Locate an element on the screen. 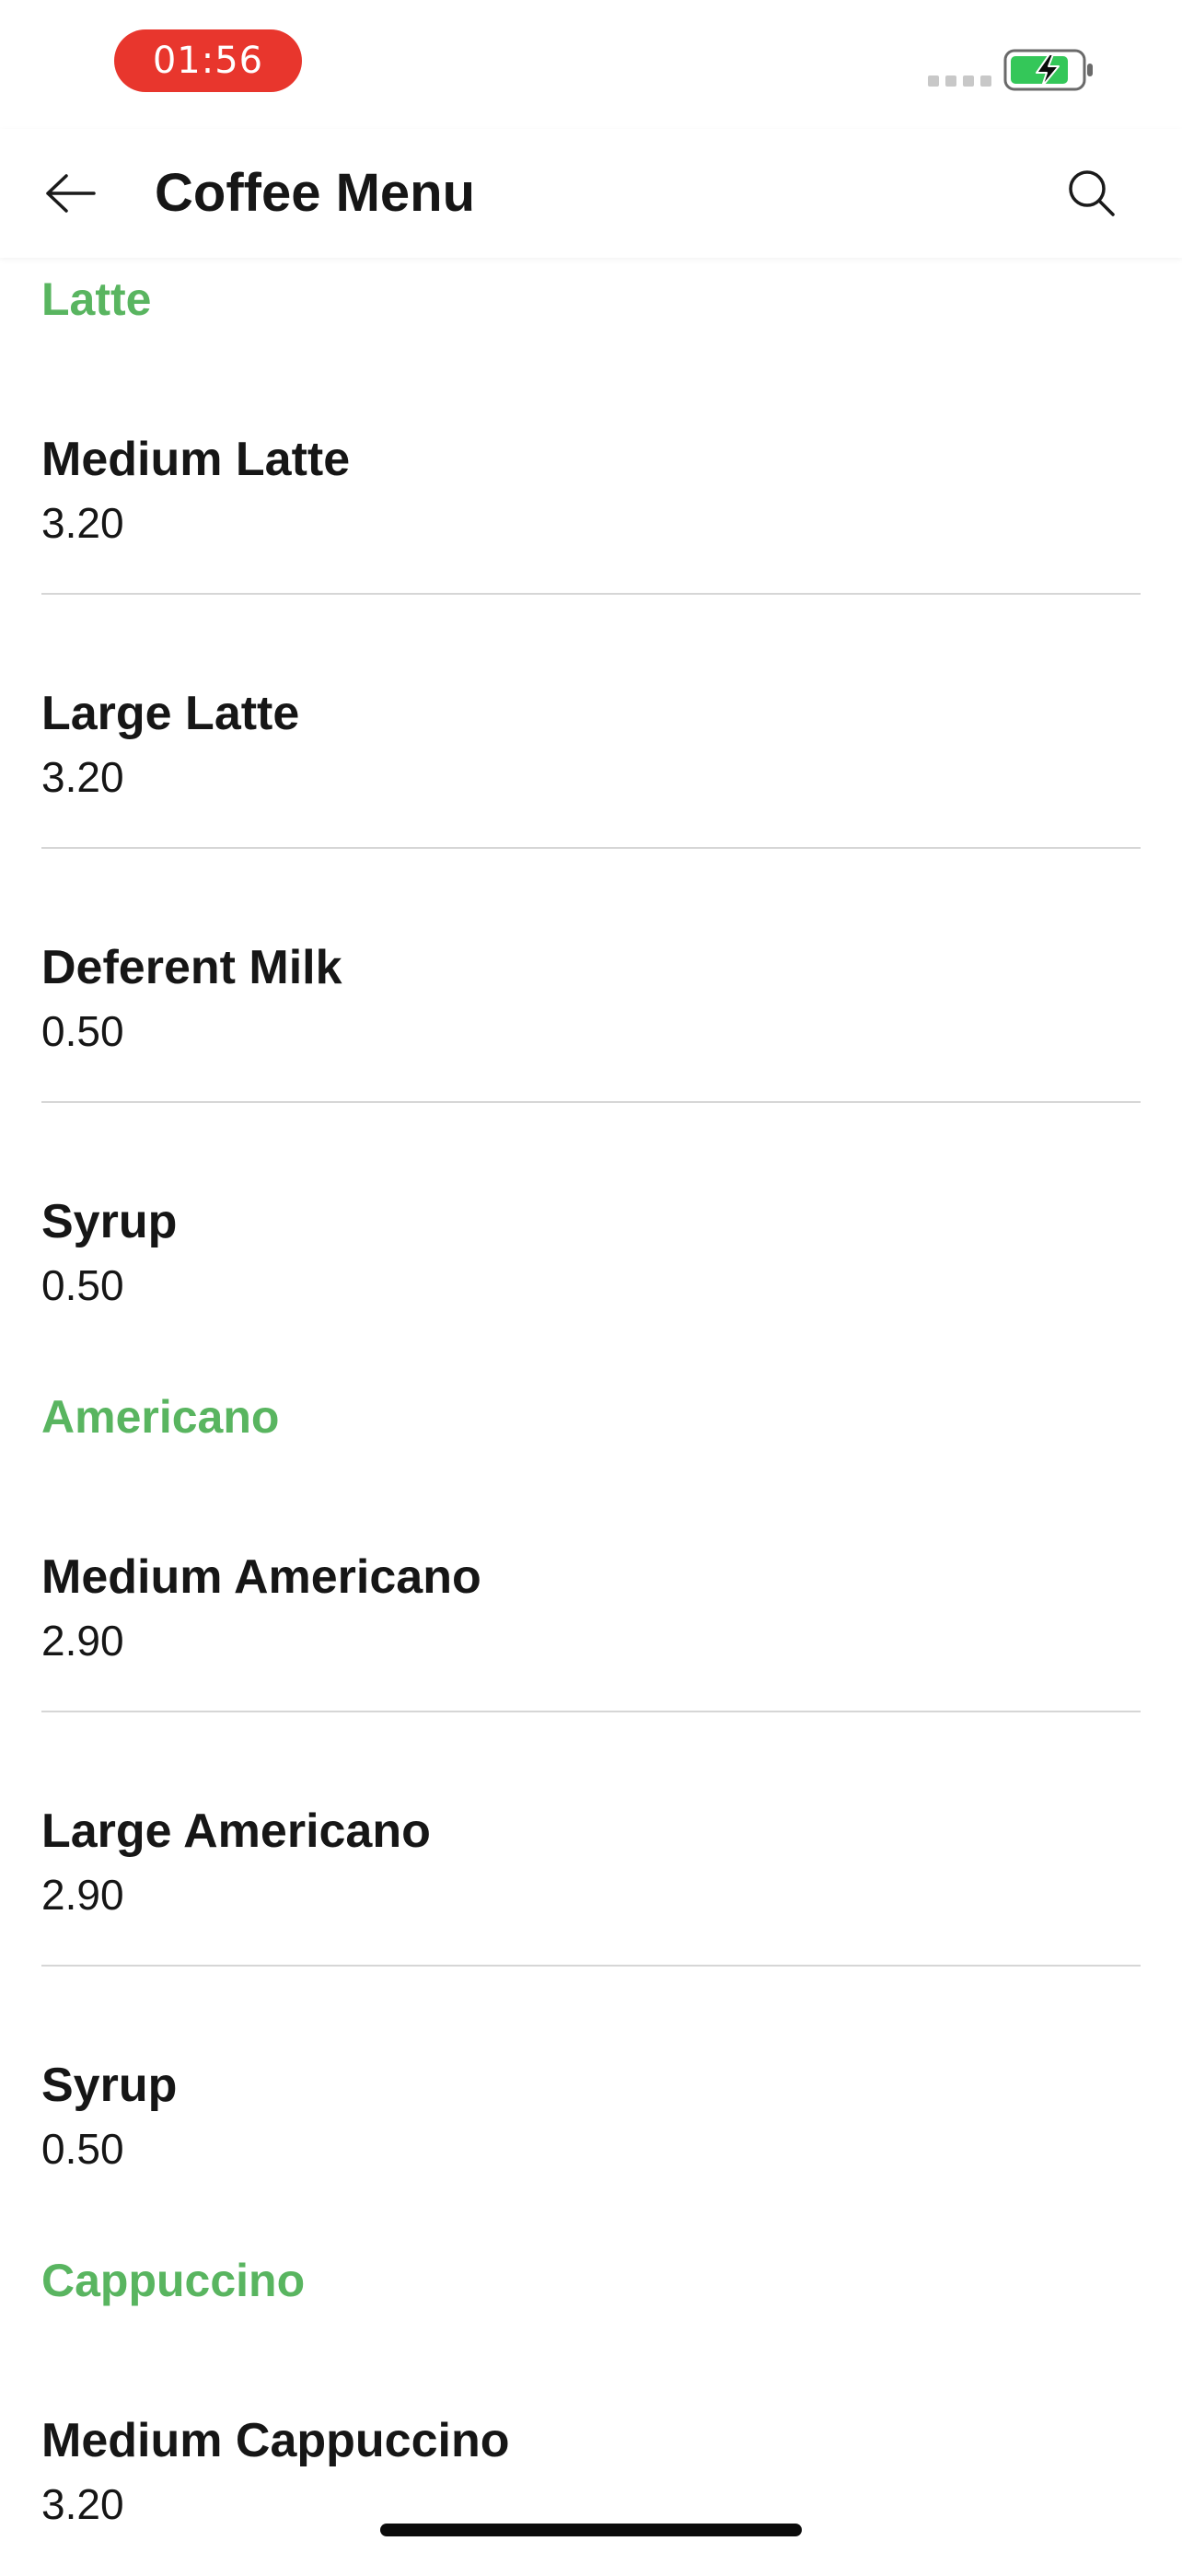 This screenshot has height=2576, width=1182. menu-item: Medium Latte 3.20 is located at coordinates (591, 468).